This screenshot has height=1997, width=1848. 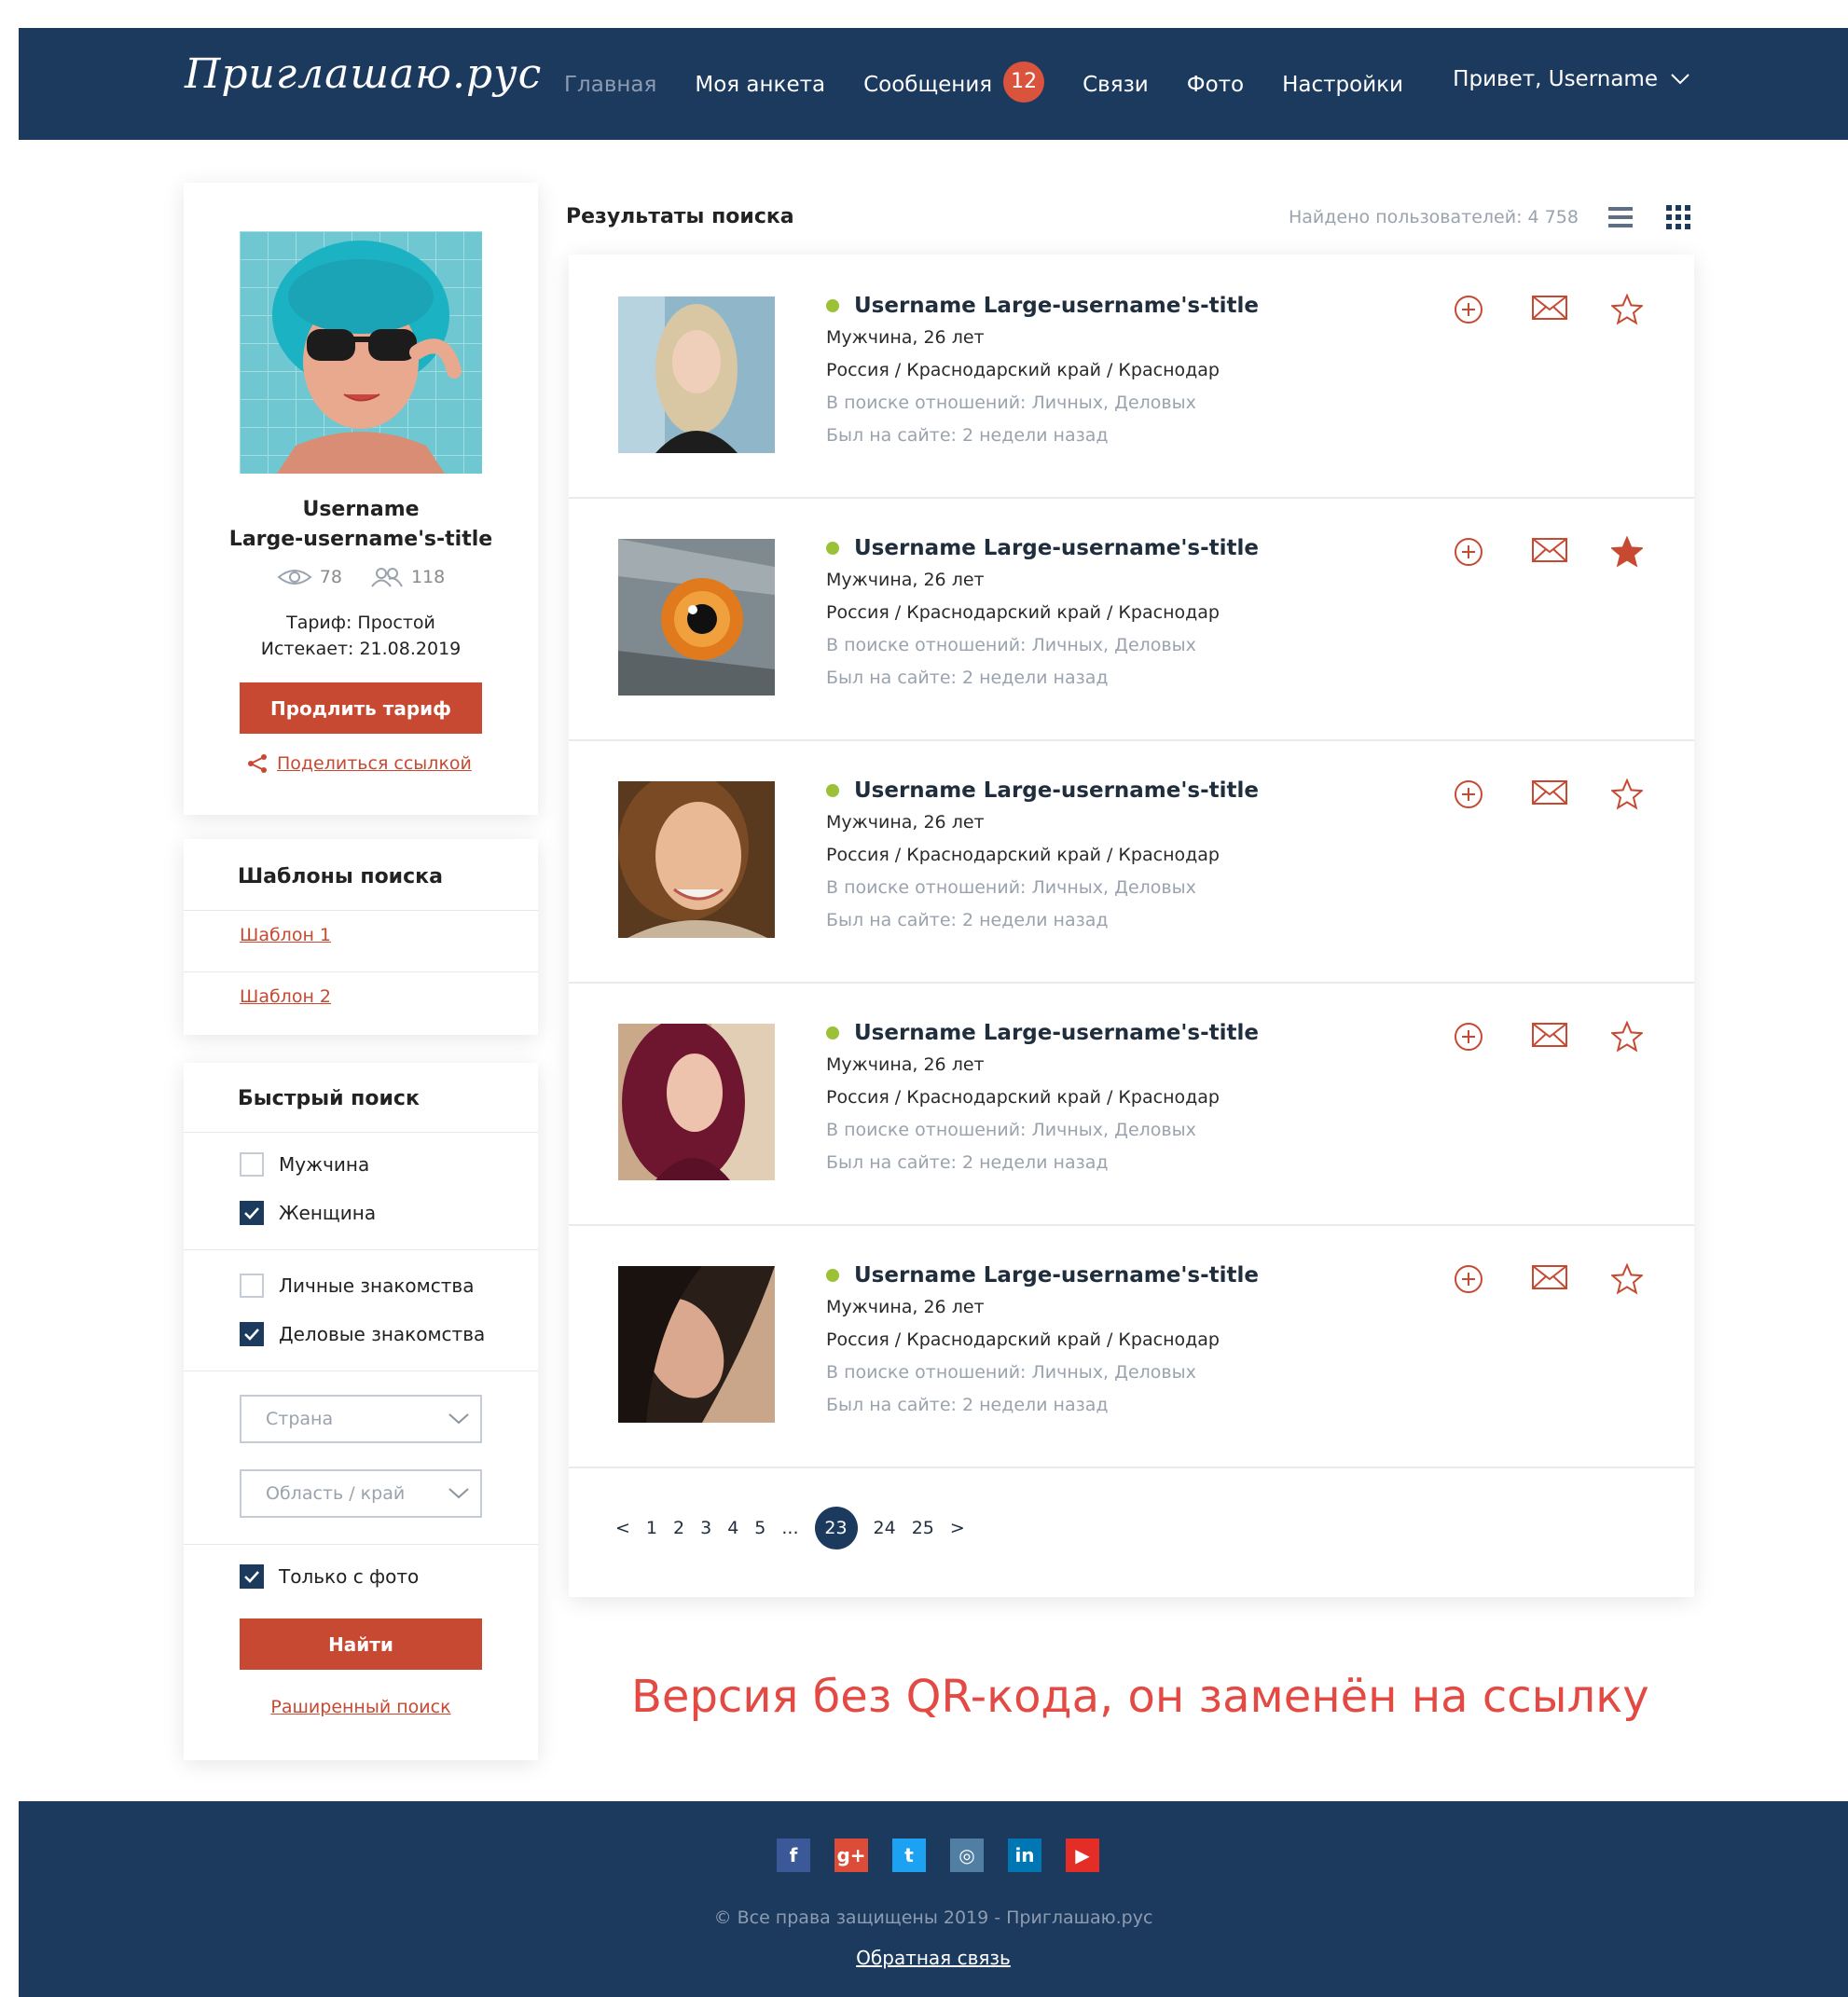 I want to click on share-link-label: Поделиться ссылкой, so click(x=374, y=763).